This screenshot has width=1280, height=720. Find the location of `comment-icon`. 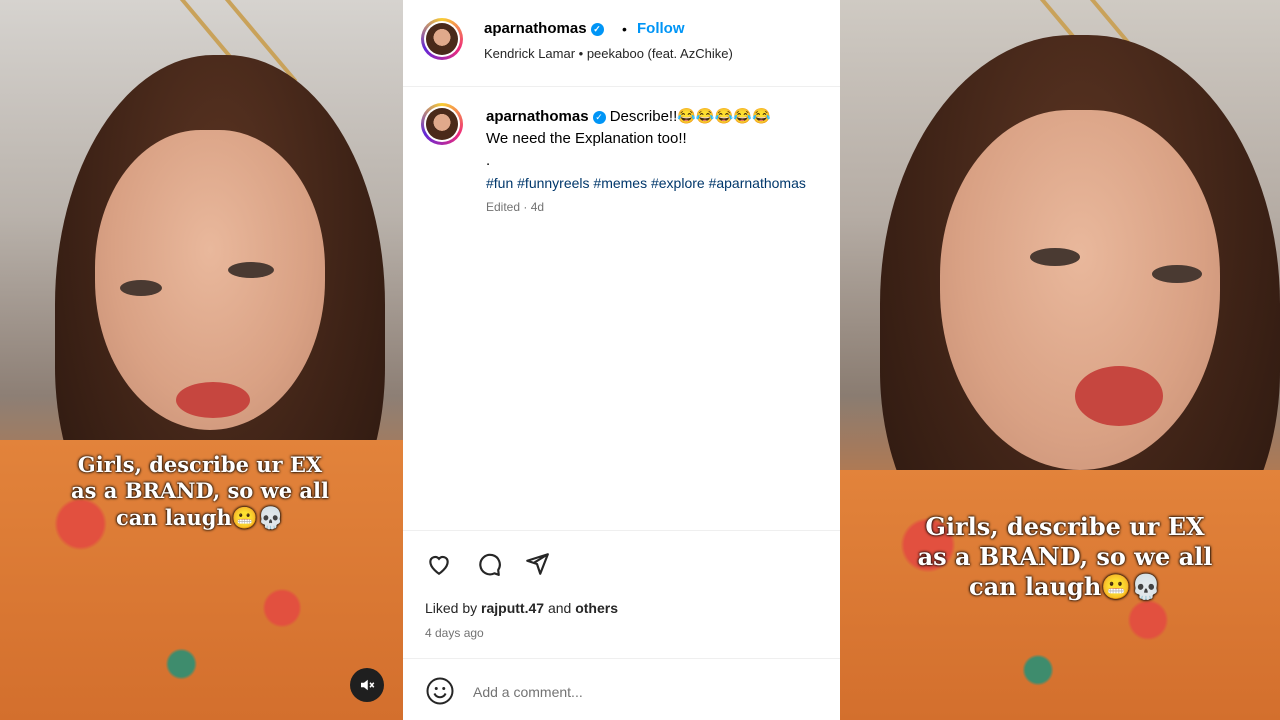

comment-icon is located at coordinates (490, 564).